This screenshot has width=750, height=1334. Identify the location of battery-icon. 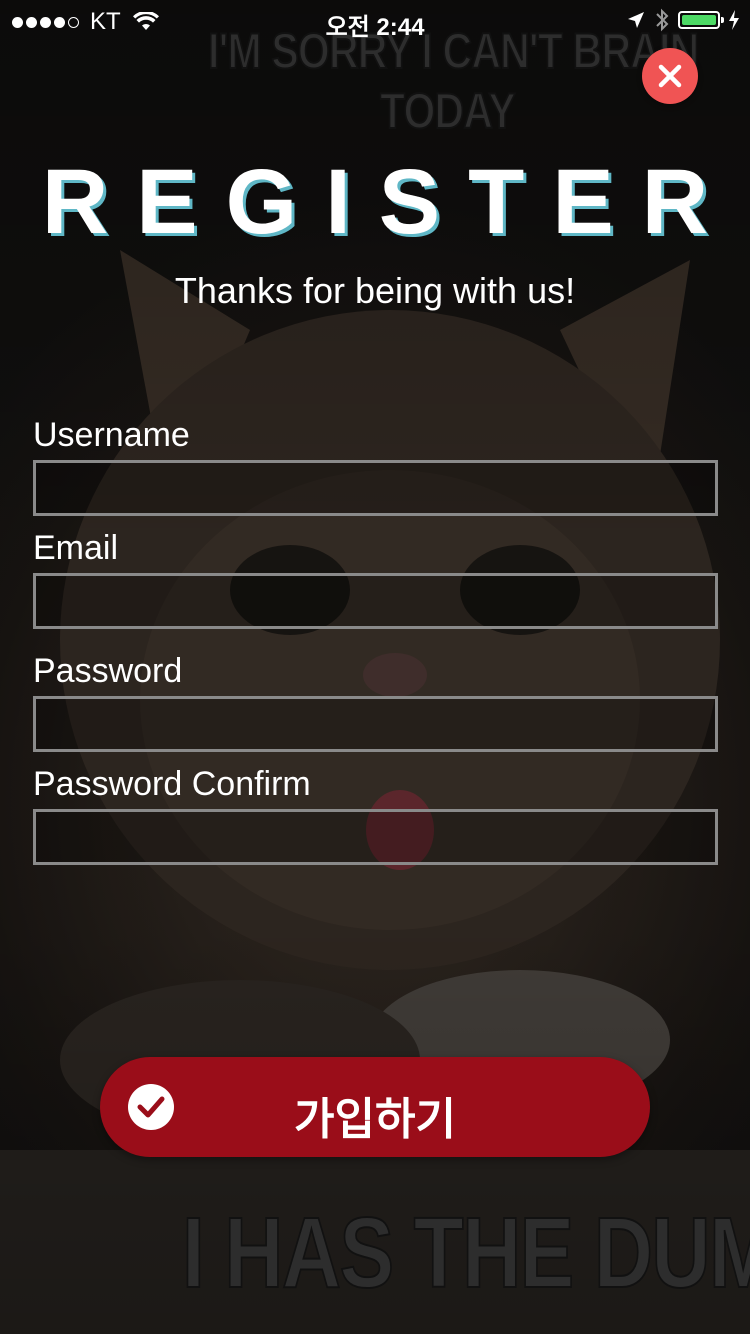
(701, 20).